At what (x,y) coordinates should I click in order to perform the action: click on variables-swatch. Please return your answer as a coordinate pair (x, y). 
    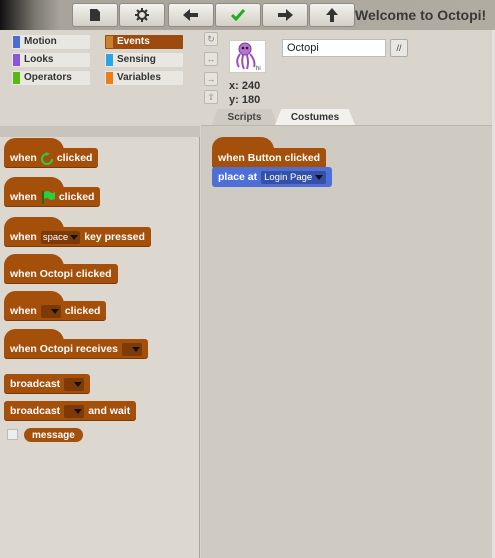
    Looking at the image, I should click on (109, 78).